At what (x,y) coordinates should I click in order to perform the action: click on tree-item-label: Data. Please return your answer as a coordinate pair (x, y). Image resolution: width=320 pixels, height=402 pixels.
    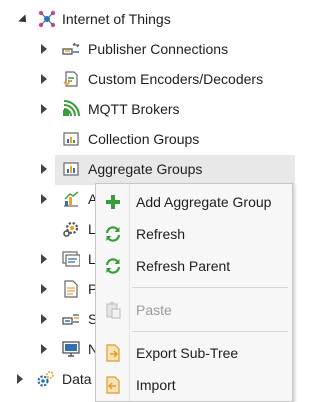
    Looking at the image, I should click on (77, 379).